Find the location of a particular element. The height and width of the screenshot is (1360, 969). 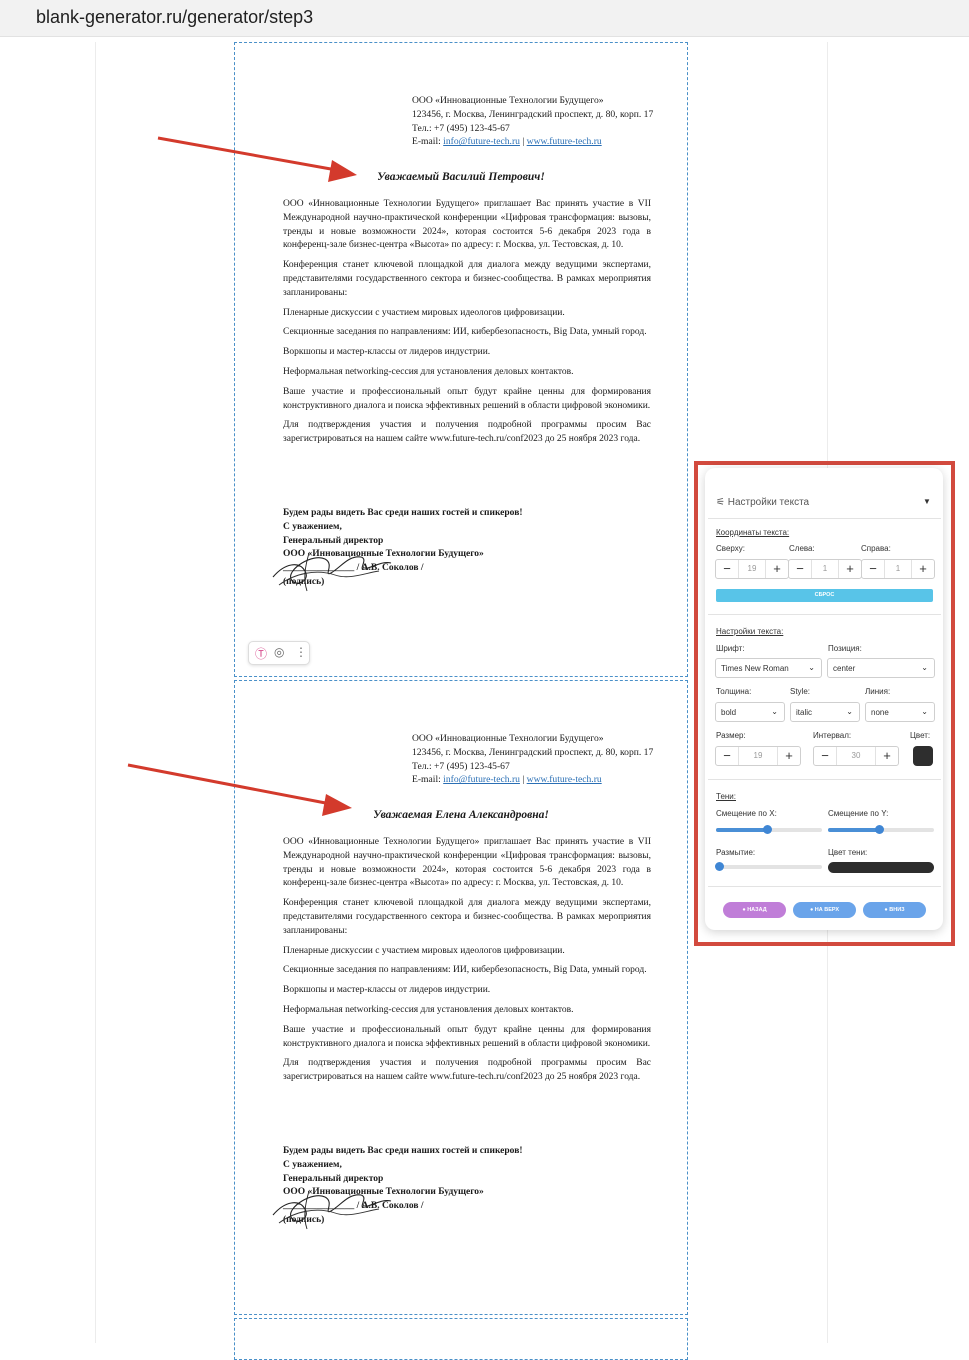

back-button: ● НАЗАД is located at coordinates (754, 910).